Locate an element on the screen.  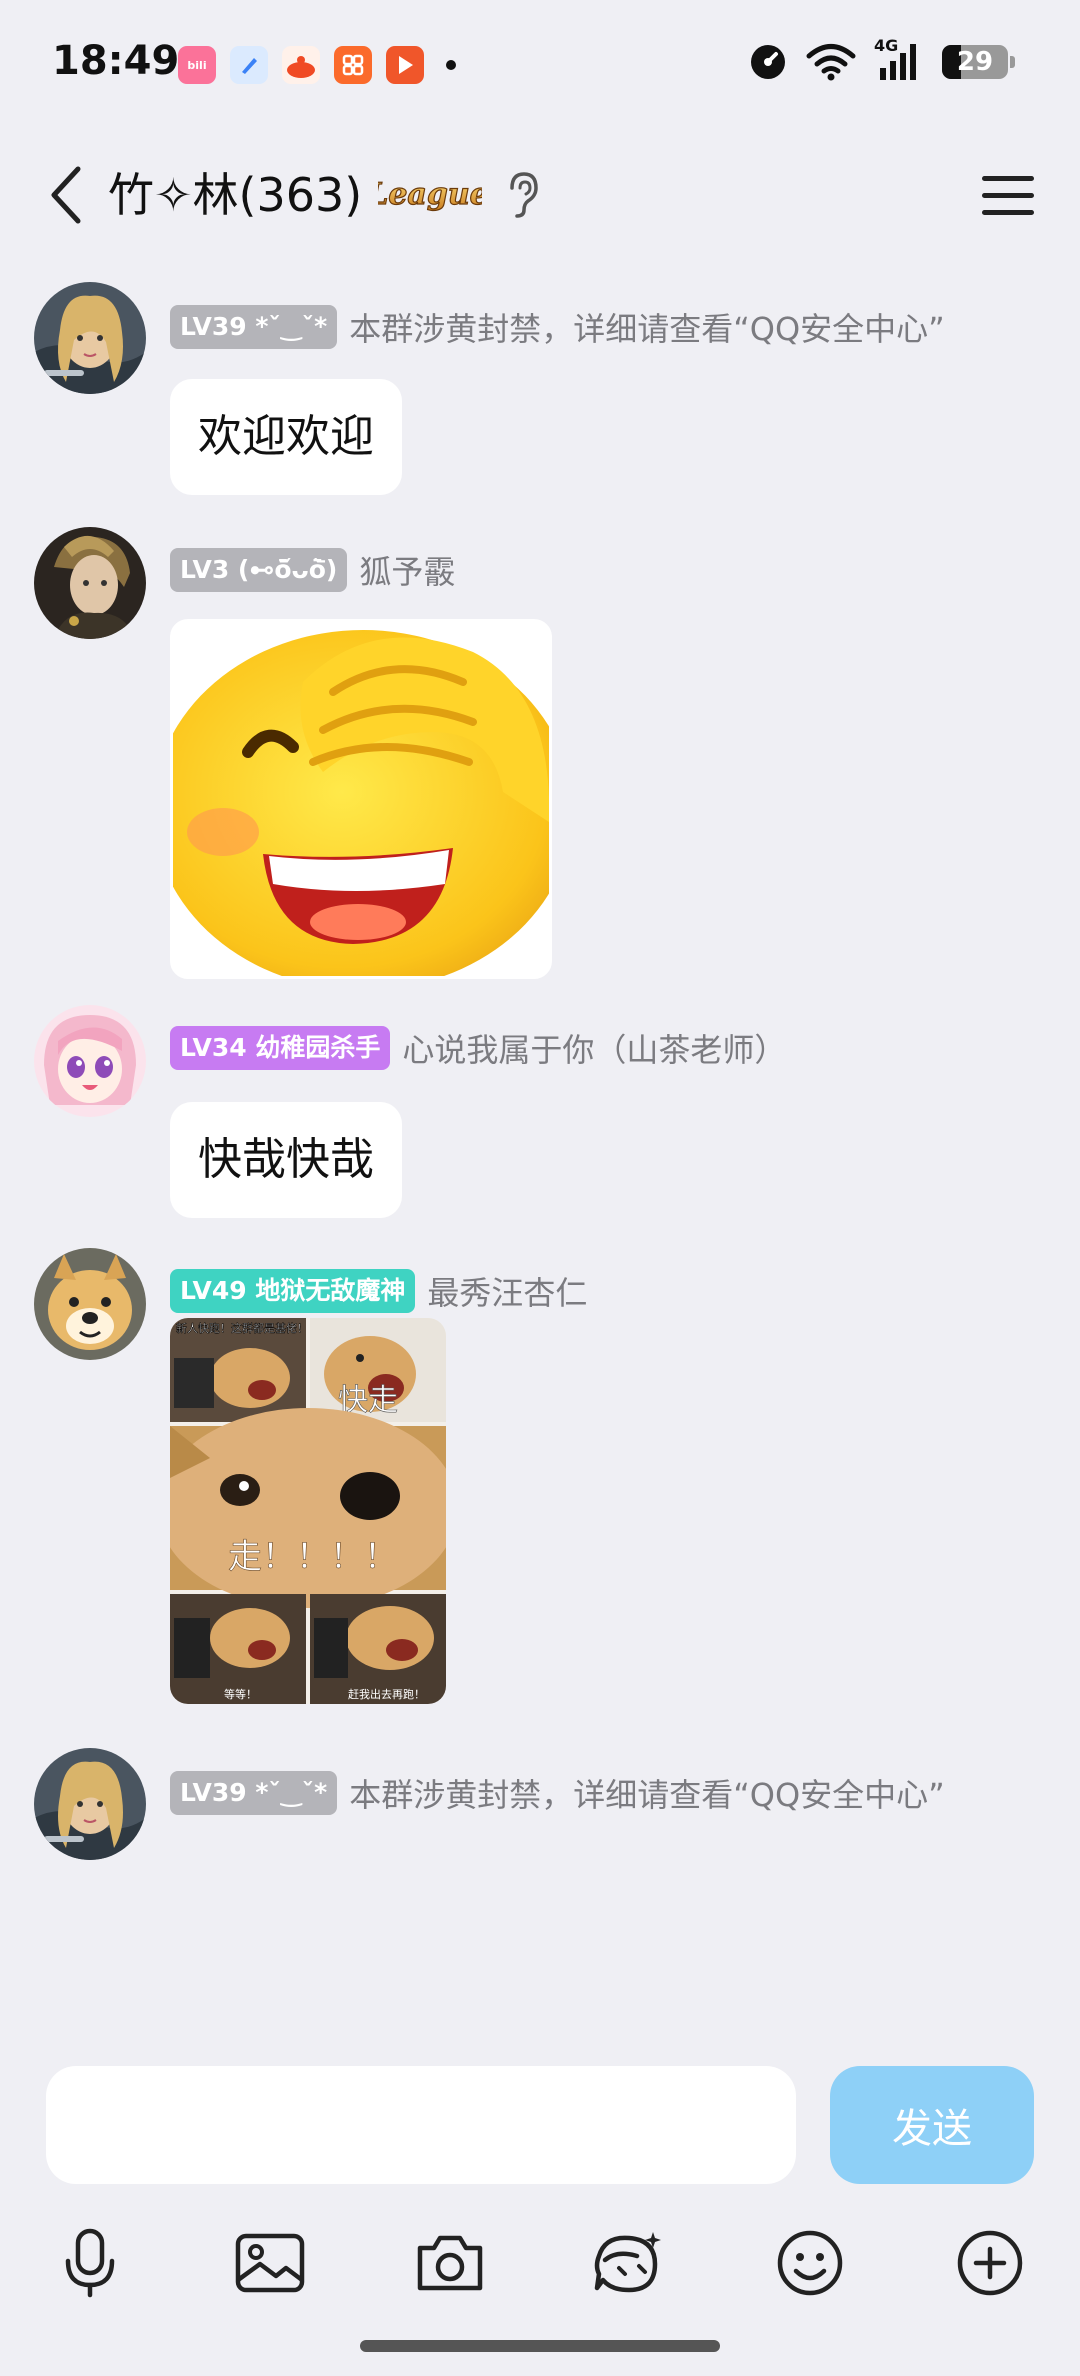
message-meta: LV49 地狱无敌魔神 最秀汪杏仁 is located at coordinates (378, 1291).